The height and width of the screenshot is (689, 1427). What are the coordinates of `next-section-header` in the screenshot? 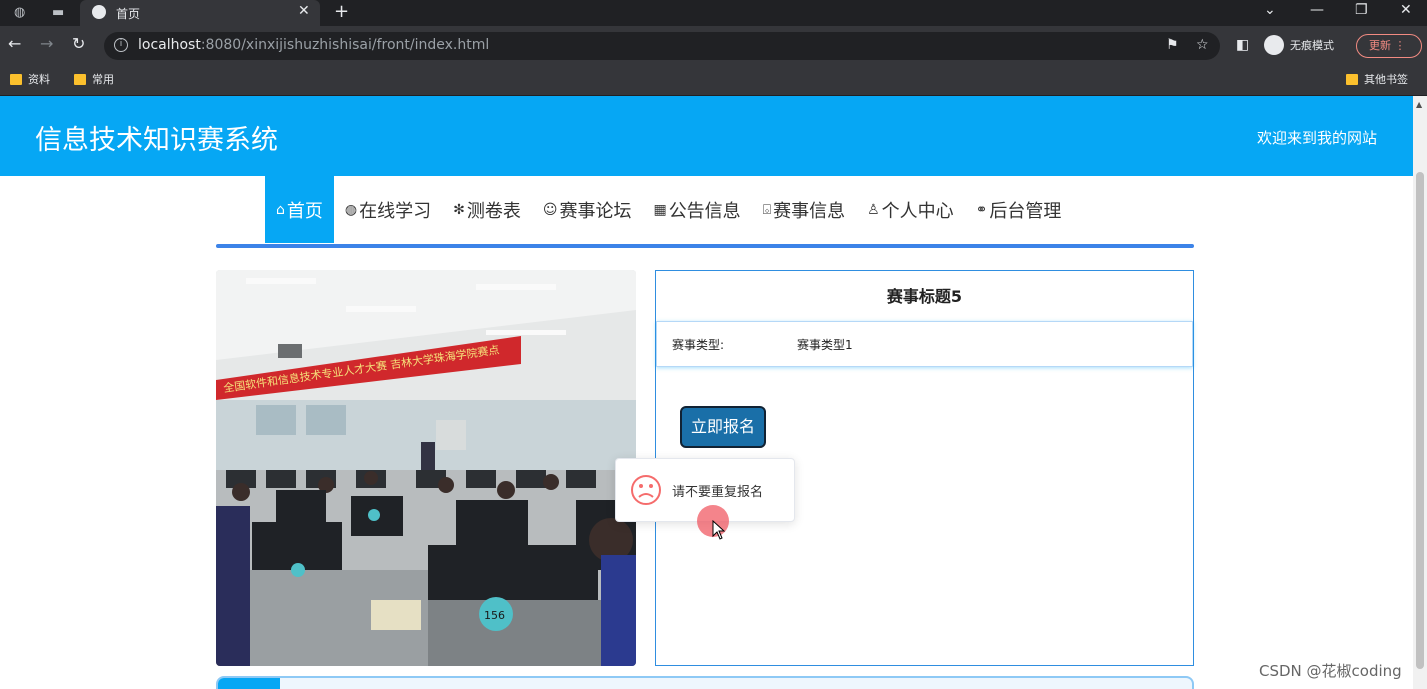 It's located at (705, 682).